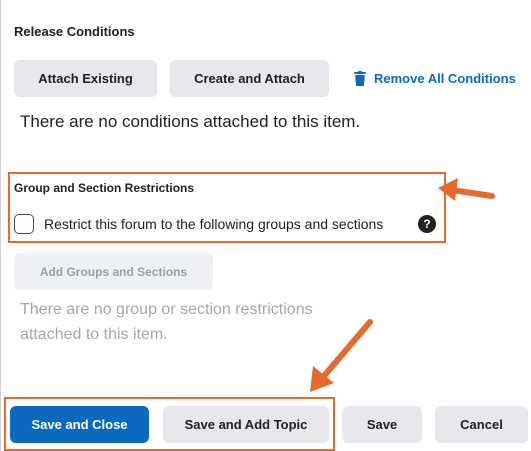 The image size is (531, 451). Describe the element at coordinates (466, 189) in the screenshot. I see `arrow-annotation-restrictions` at that location.